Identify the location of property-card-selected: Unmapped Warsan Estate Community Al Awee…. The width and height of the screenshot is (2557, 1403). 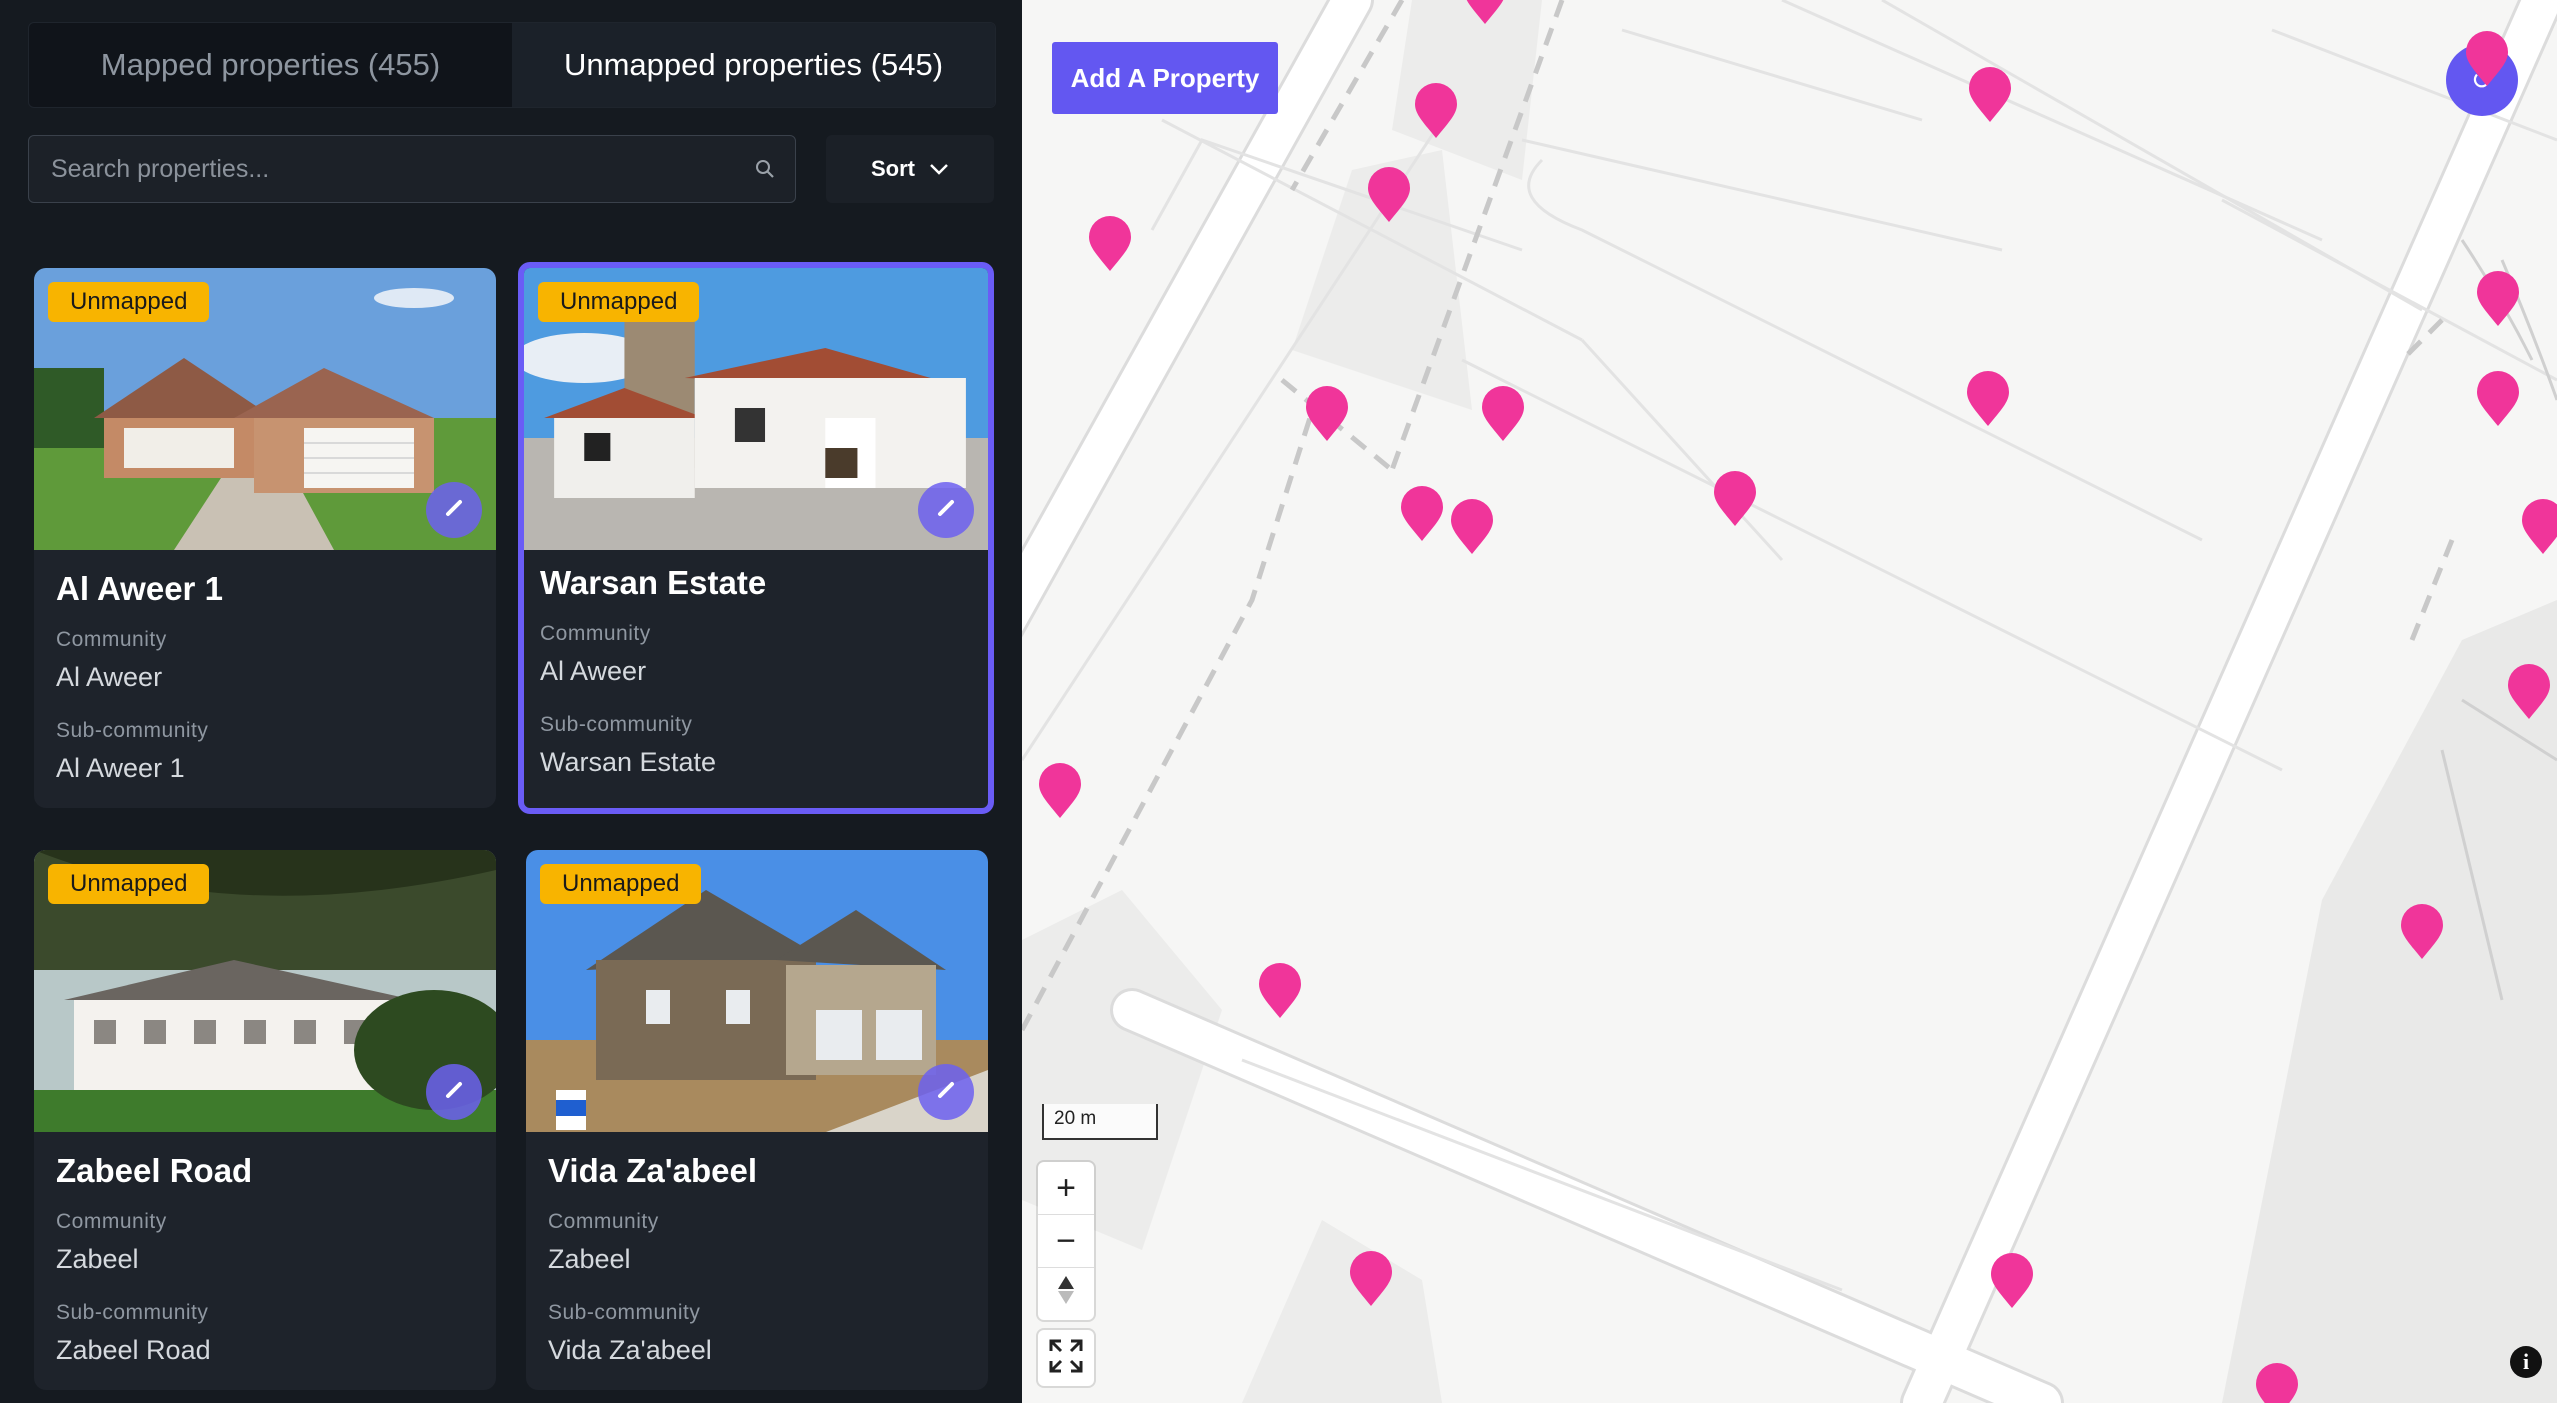
(756, 538).